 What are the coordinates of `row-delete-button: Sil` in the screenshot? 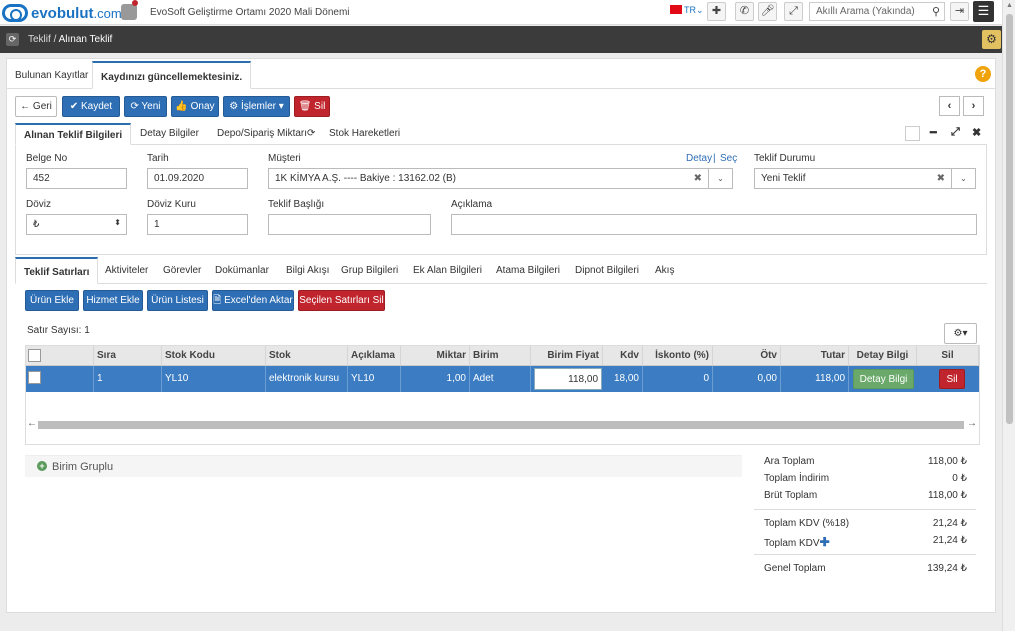 It's located at (952, 379).